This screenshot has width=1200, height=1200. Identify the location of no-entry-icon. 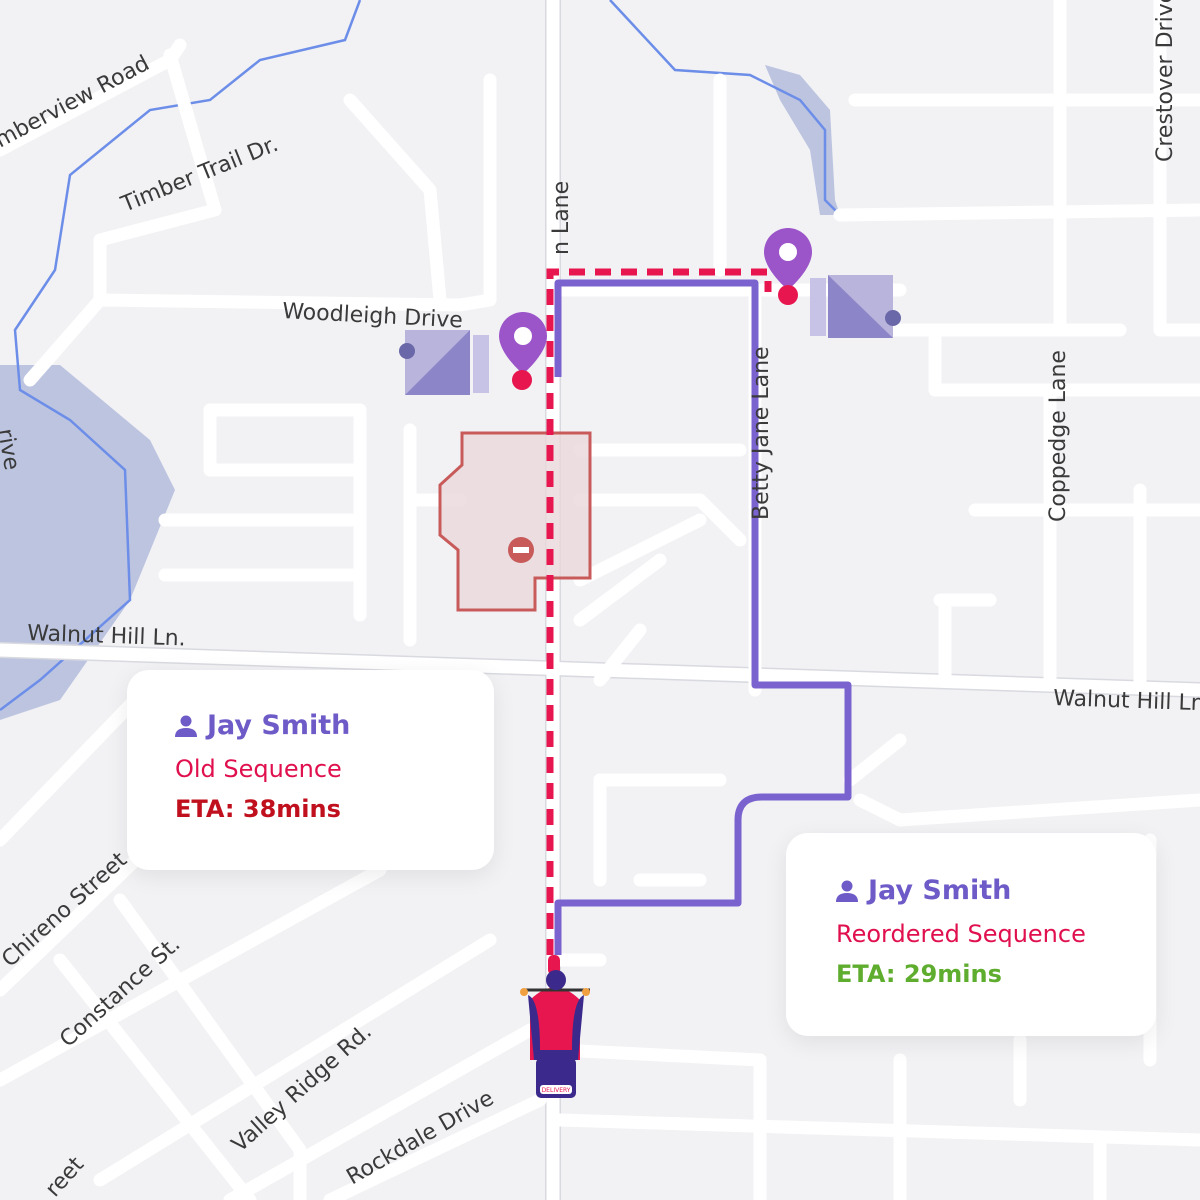
(521, 550).